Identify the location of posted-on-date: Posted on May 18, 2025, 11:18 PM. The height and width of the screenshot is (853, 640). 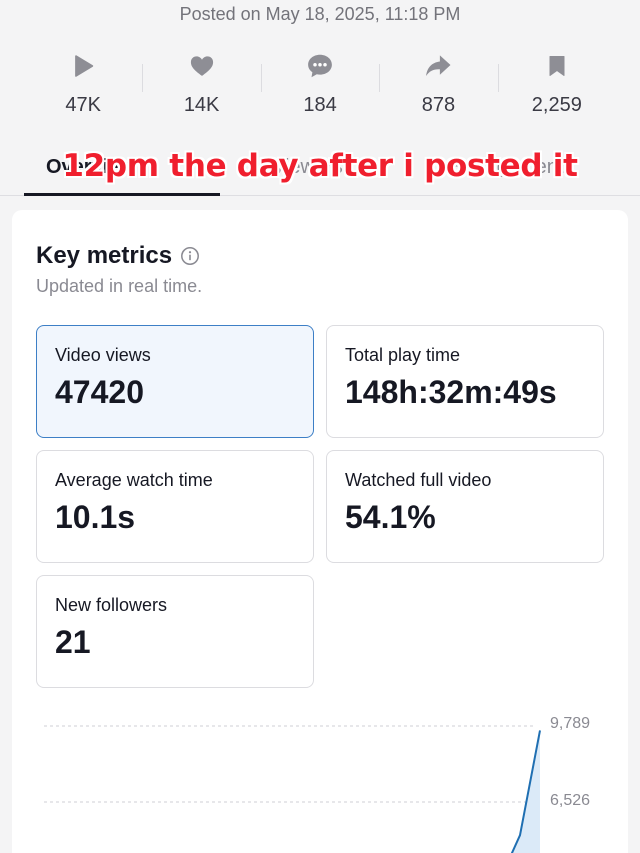
(320, 14).